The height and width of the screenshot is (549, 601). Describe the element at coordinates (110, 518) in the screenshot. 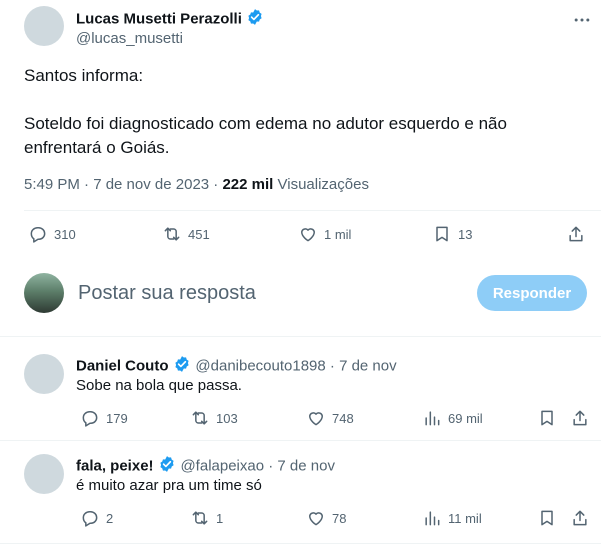

I see `reply-count: 2` at that location.